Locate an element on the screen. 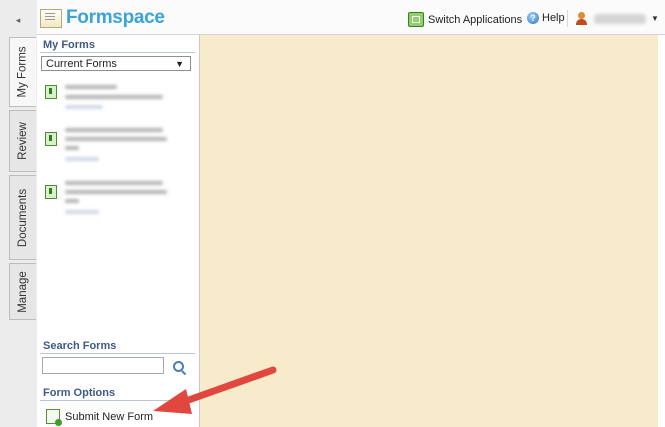  submit-new-form-button: Submit New Form is located at coordinates (100, 417).